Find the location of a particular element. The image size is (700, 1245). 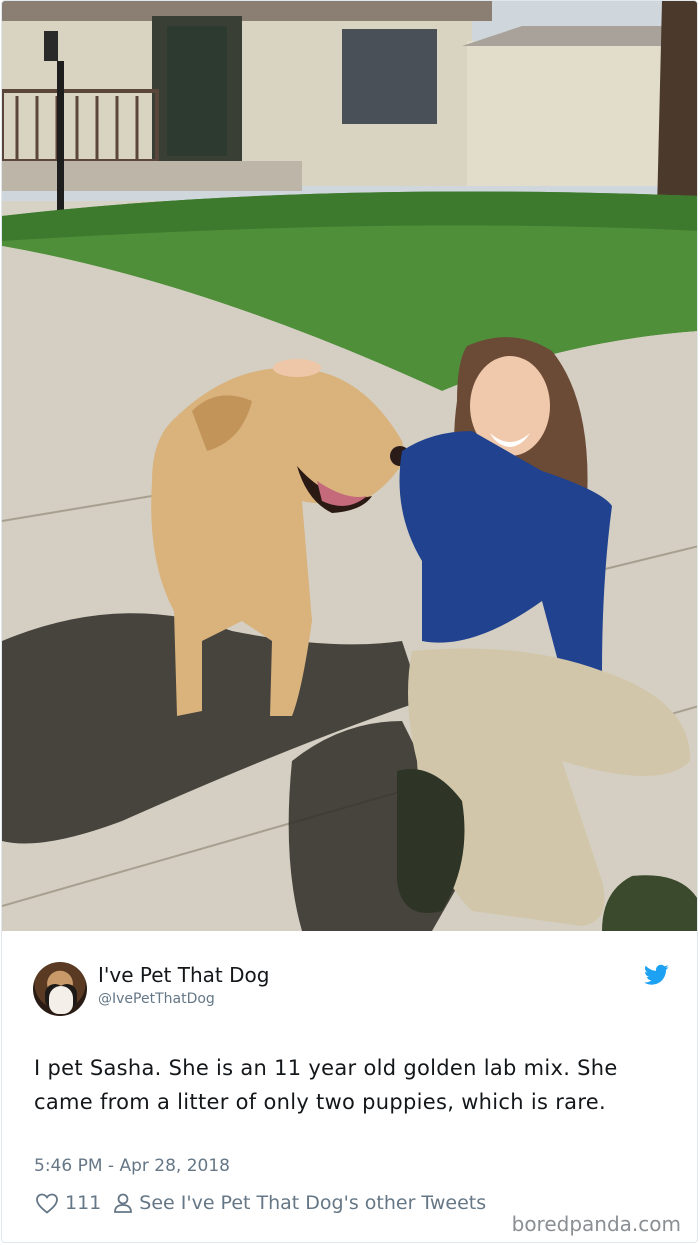

heart-icon is located at coordinates (47, 1203).